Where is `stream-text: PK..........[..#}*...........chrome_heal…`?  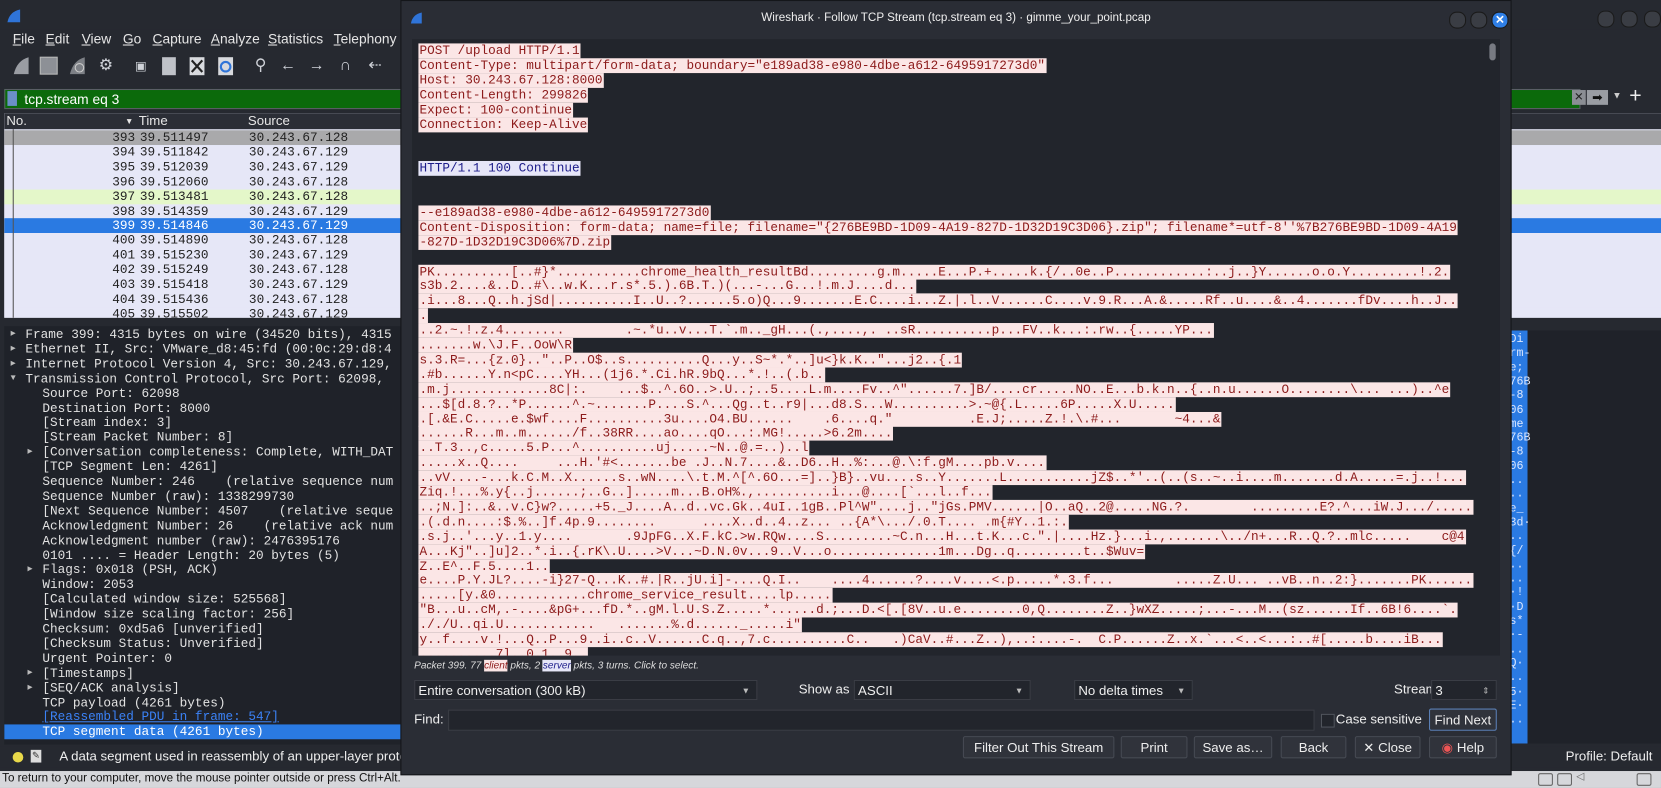 stream-text: PK..........[..#}*...........chrome_heal… is located at coordinates (934, 272).